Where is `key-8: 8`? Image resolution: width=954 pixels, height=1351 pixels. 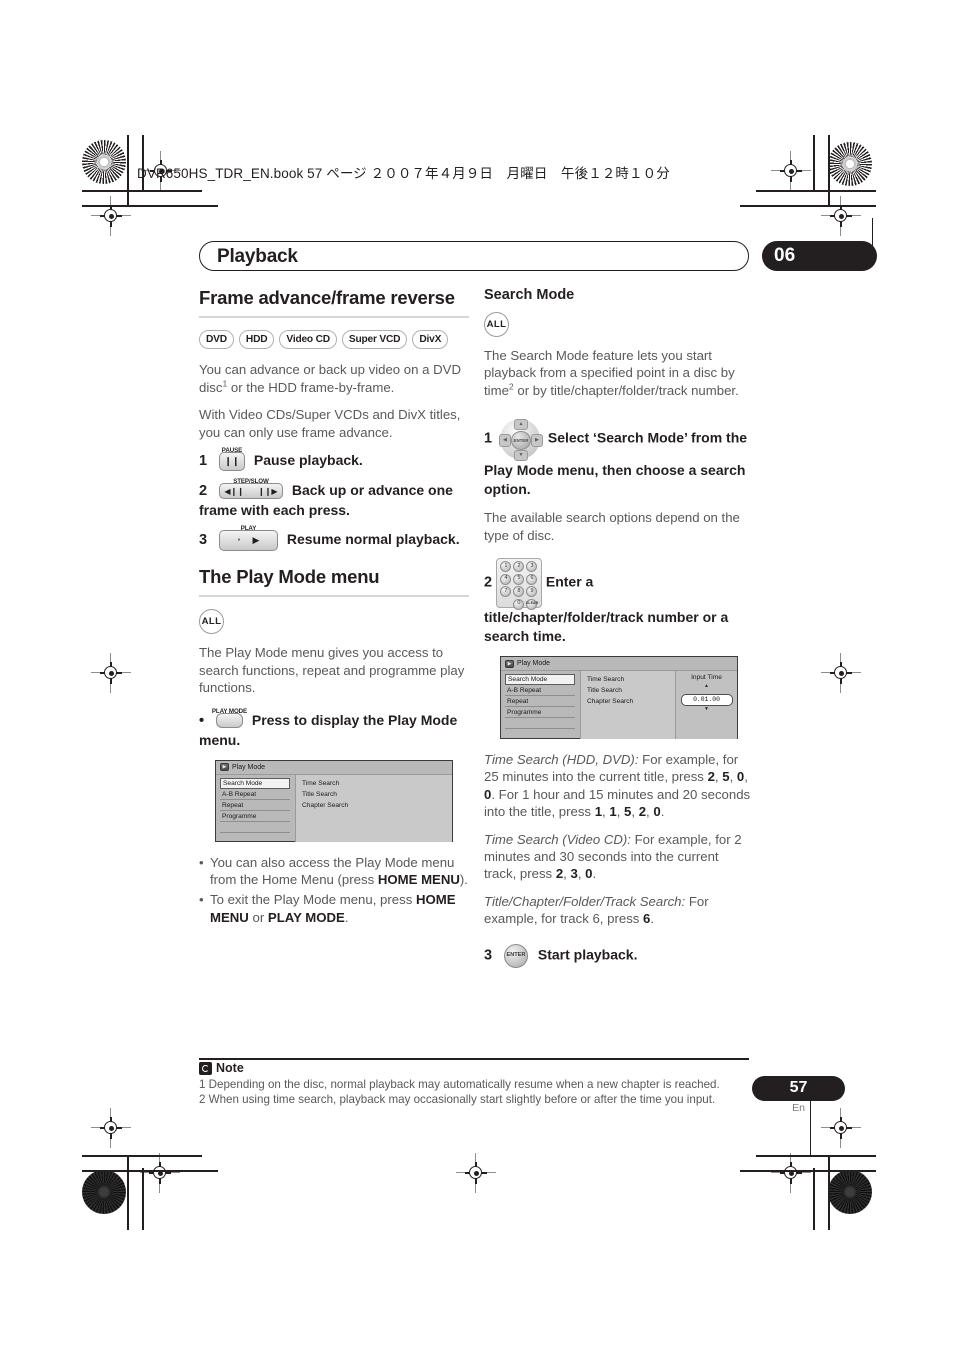 key-8: 8 is located at coordinates (519, 592).